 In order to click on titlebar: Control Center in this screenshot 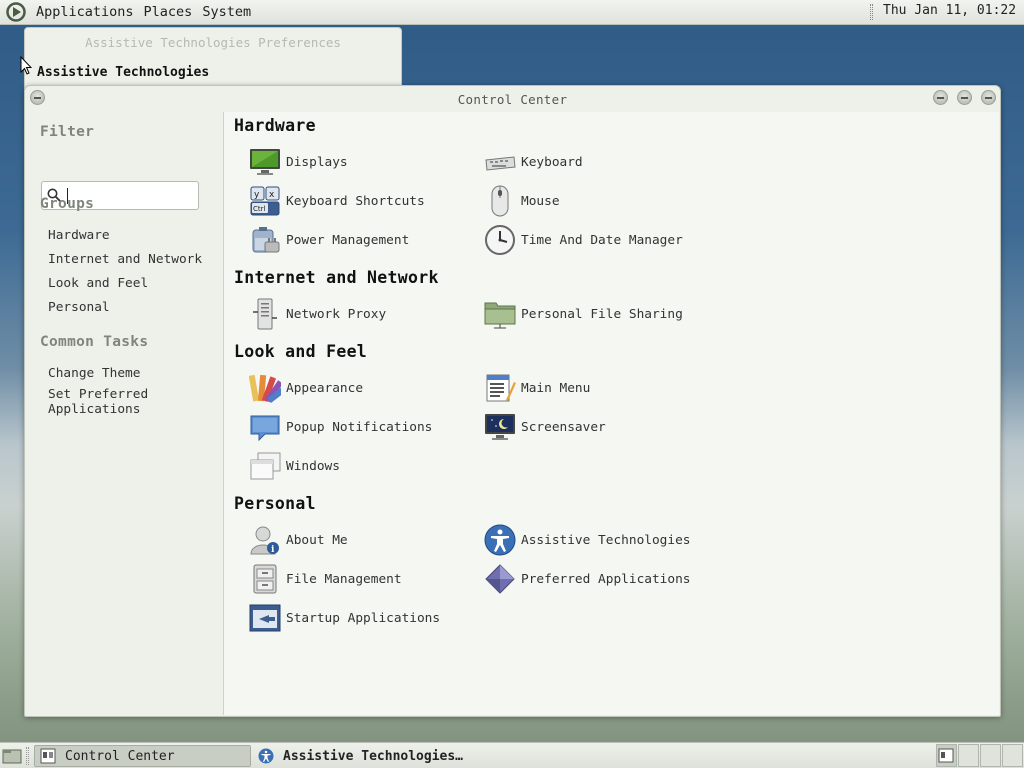, I will do `click(512, 99)`.